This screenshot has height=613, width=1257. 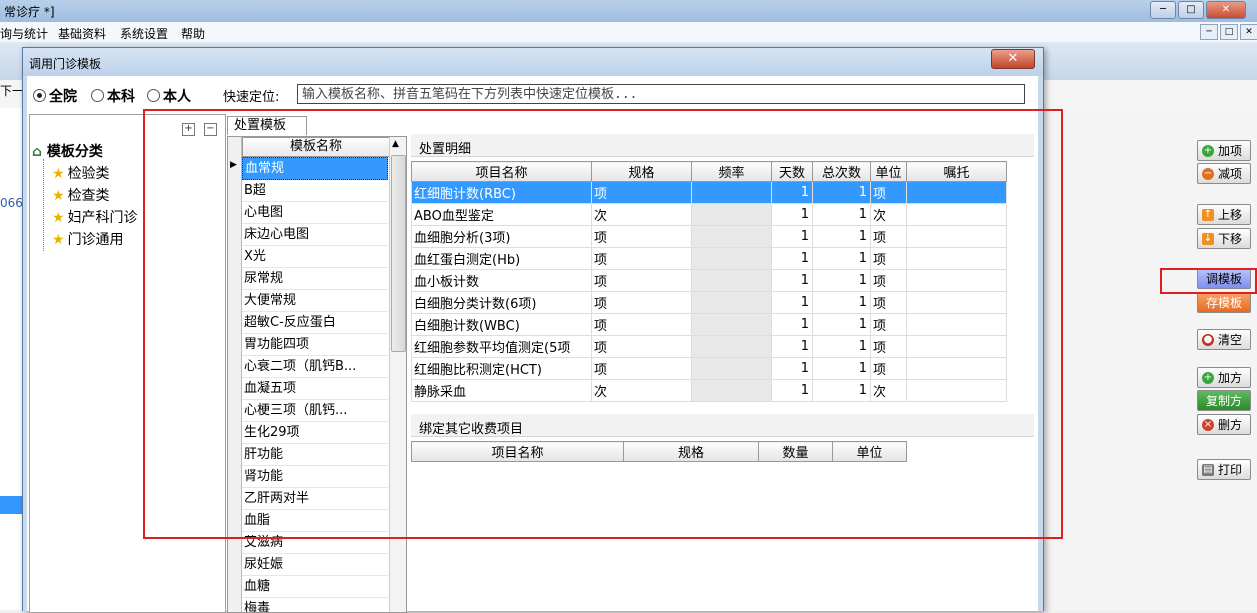 I want to click on tree-root: ⌂ 模板分类, so click(x=67, y=151).